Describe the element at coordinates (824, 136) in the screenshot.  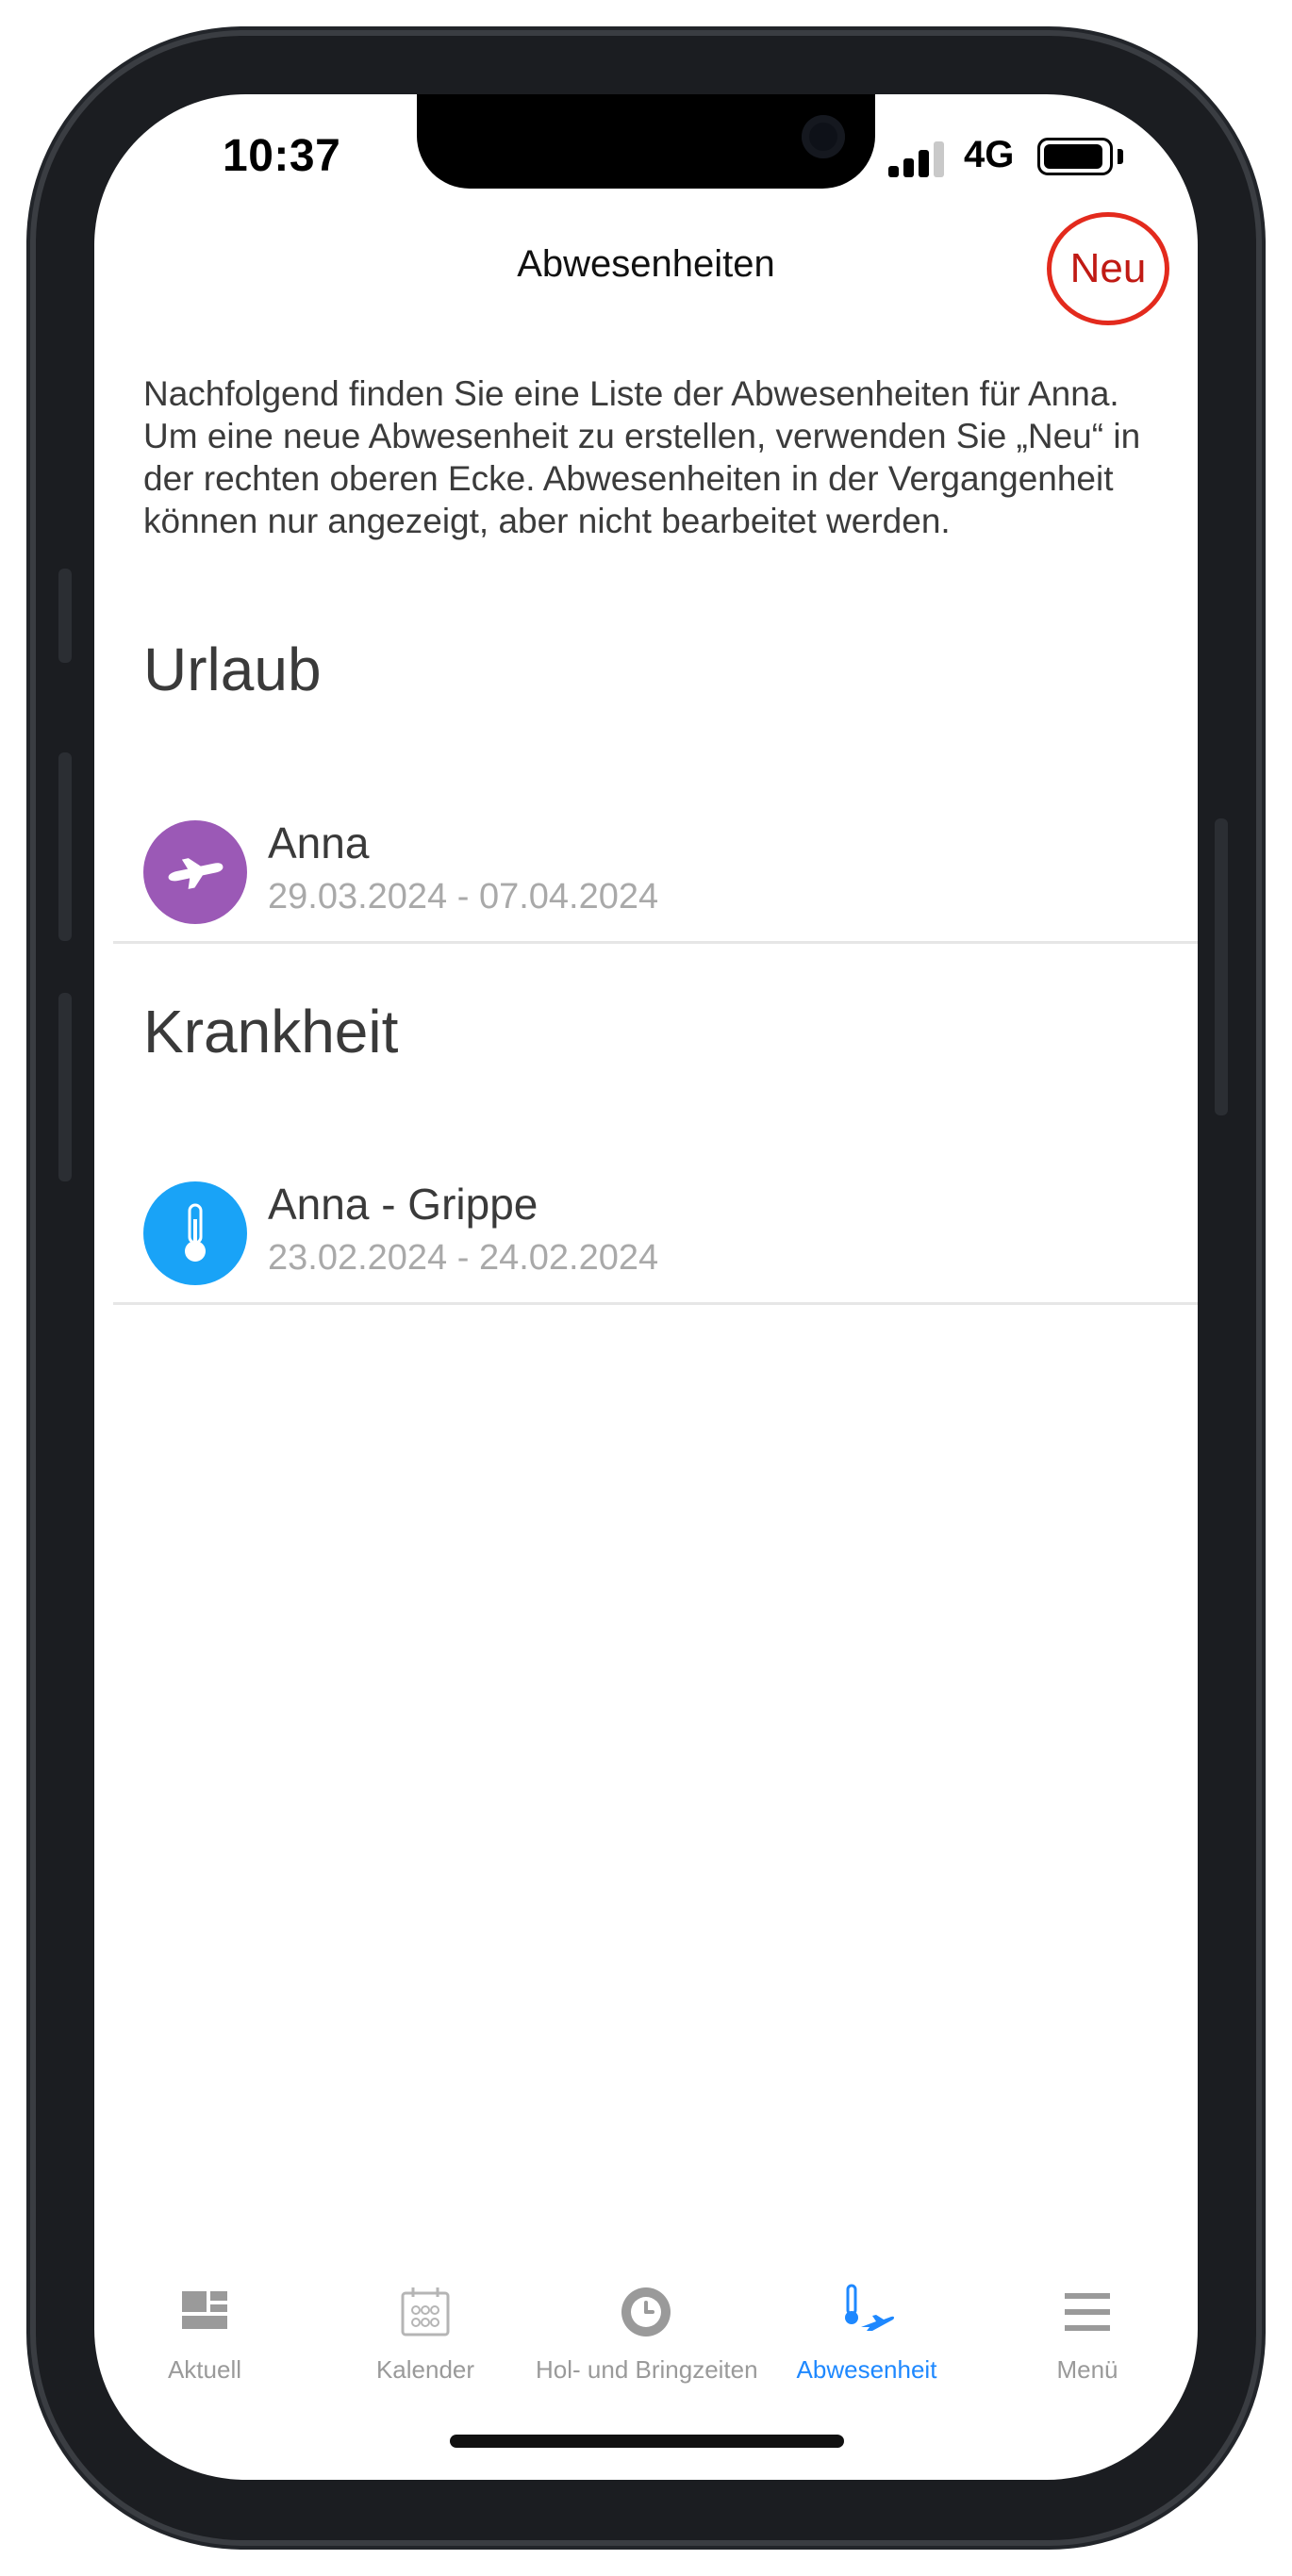
I see `camera-icon` at that location.